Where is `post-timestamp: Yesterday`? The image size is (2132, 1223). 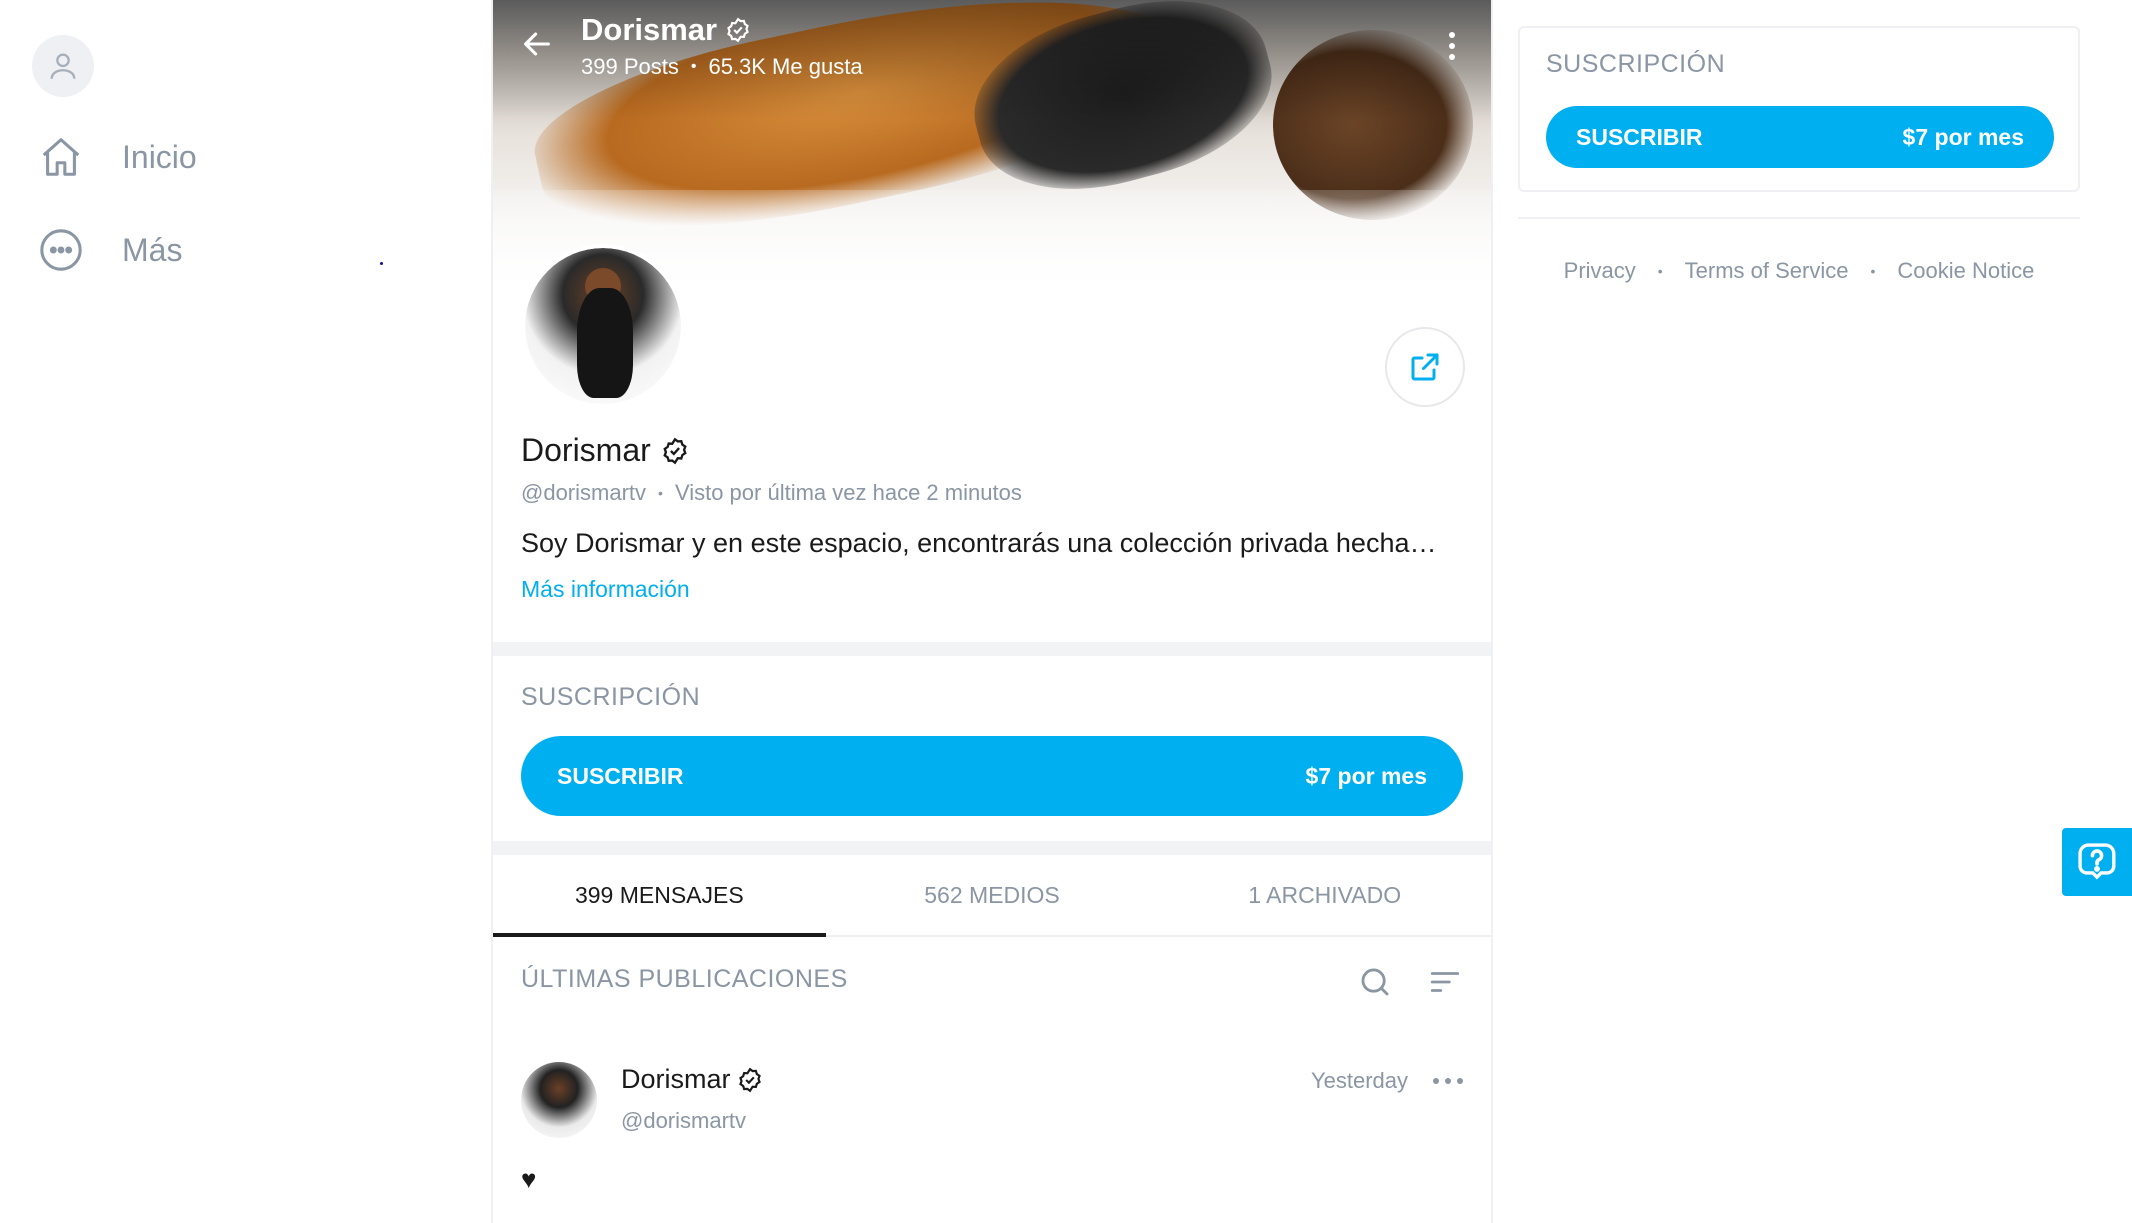 post-timestamp: Yesterday is located at coordinates (1359, 1080).